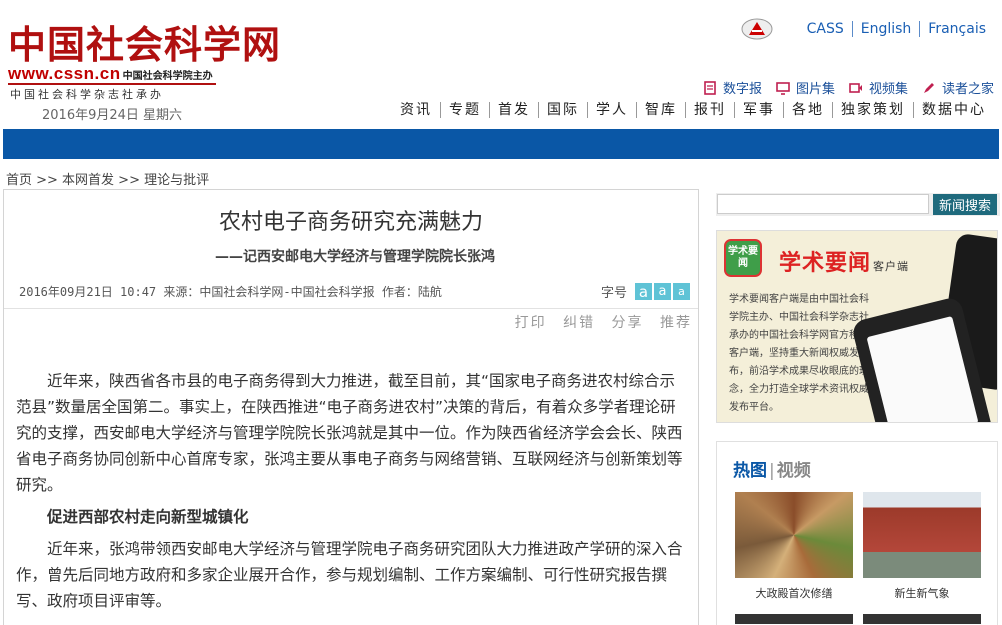  Describe the element at coordinates (956, 29) in the screenshot. I see `francais-link: Français` at that location.